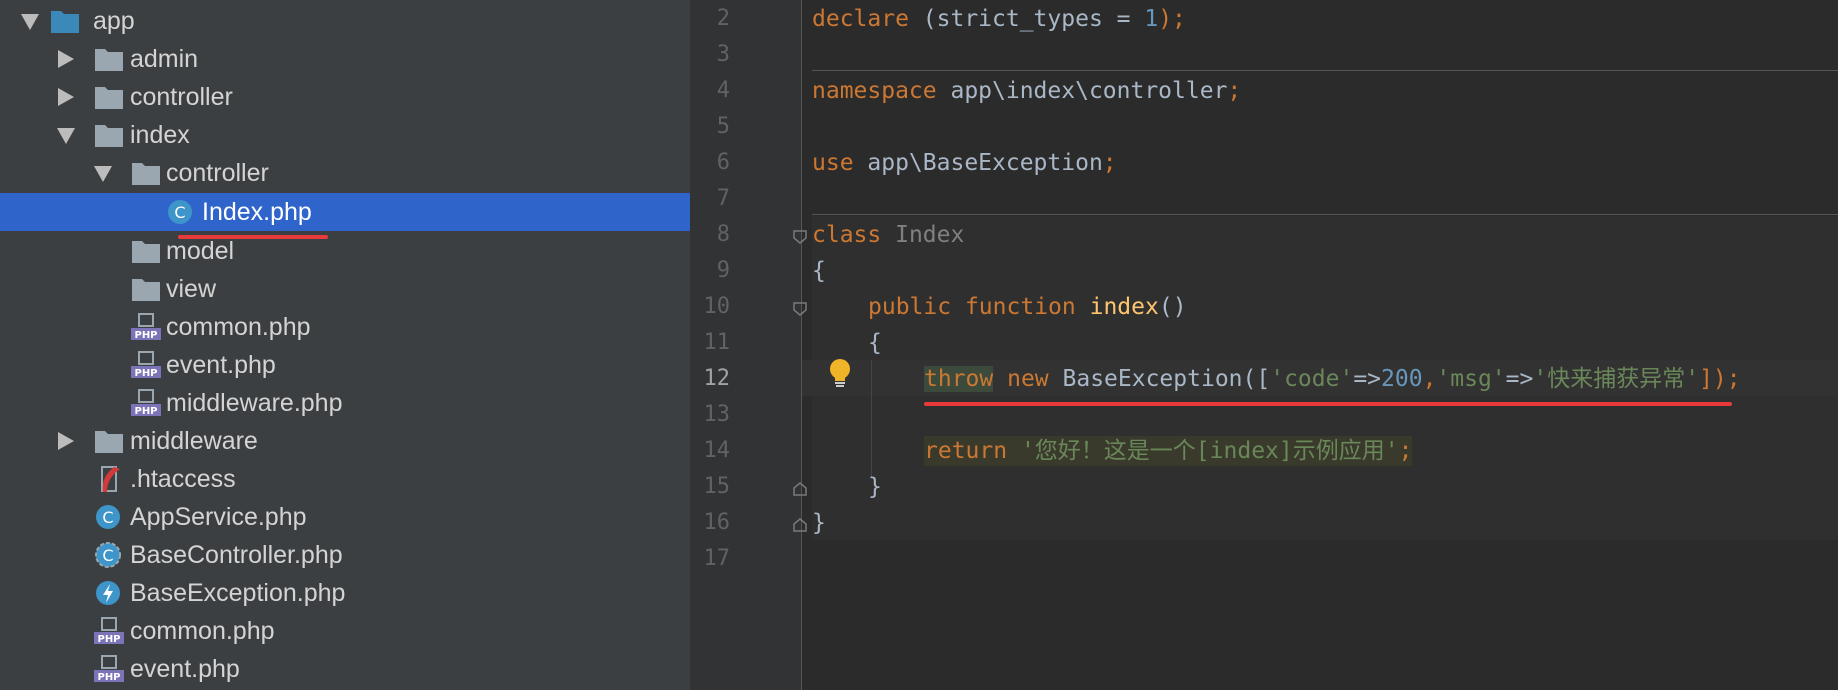 Image resolution: width=1838 pixels, height=690 pixels. I want to click on line-number: 3, so click(723, 54).